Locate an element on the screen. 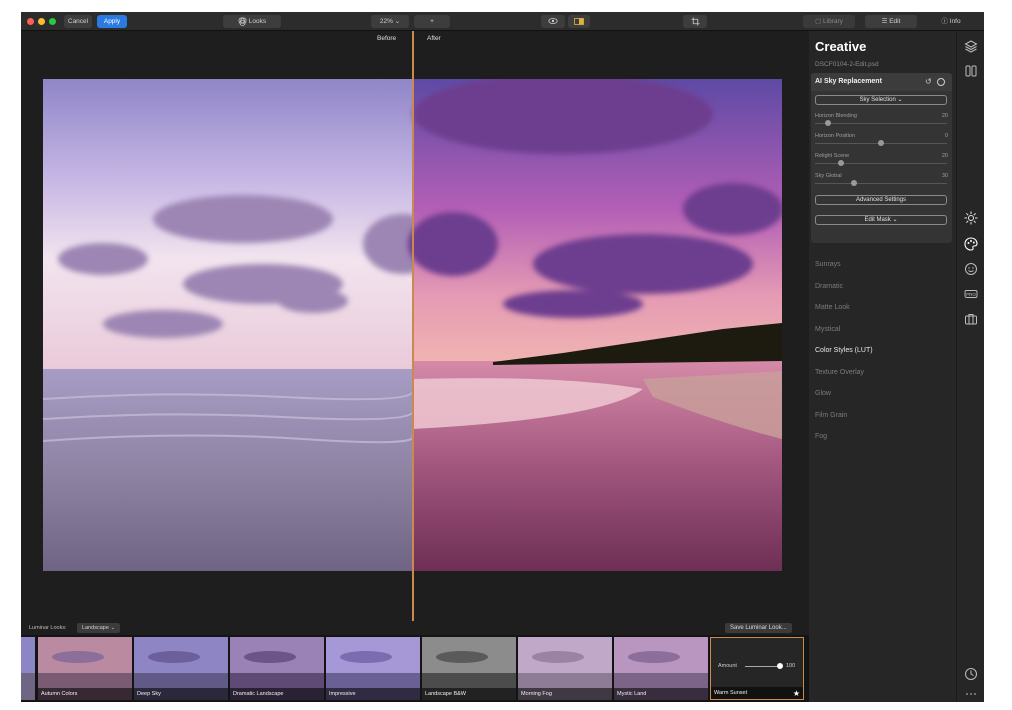 The width and height of the screenshot is (1012, 710). before-after-divider is located at coordinates (413, 326).